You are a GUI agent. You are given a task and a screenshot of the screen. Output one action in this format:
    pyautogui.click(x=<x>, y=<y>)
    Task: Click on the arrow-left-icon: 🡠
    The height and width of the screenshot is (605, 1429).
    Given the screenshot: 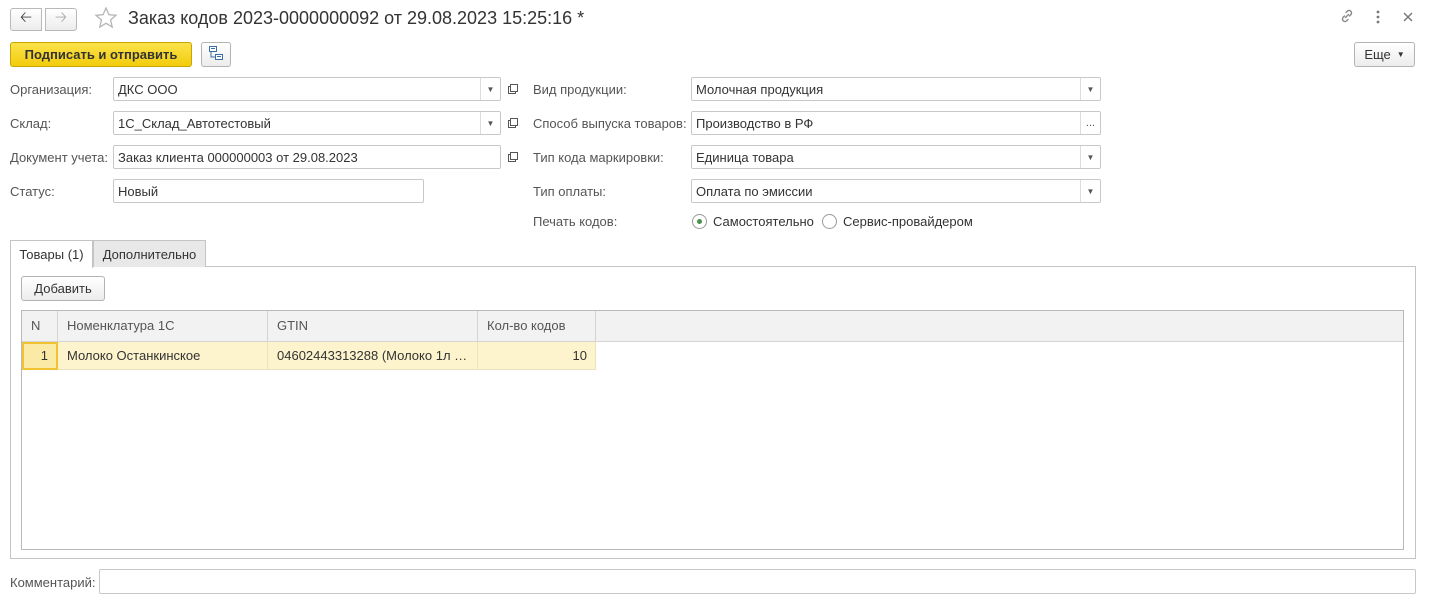 What is the action you would take?
    pyautogui.click(x=26, y=17)
    